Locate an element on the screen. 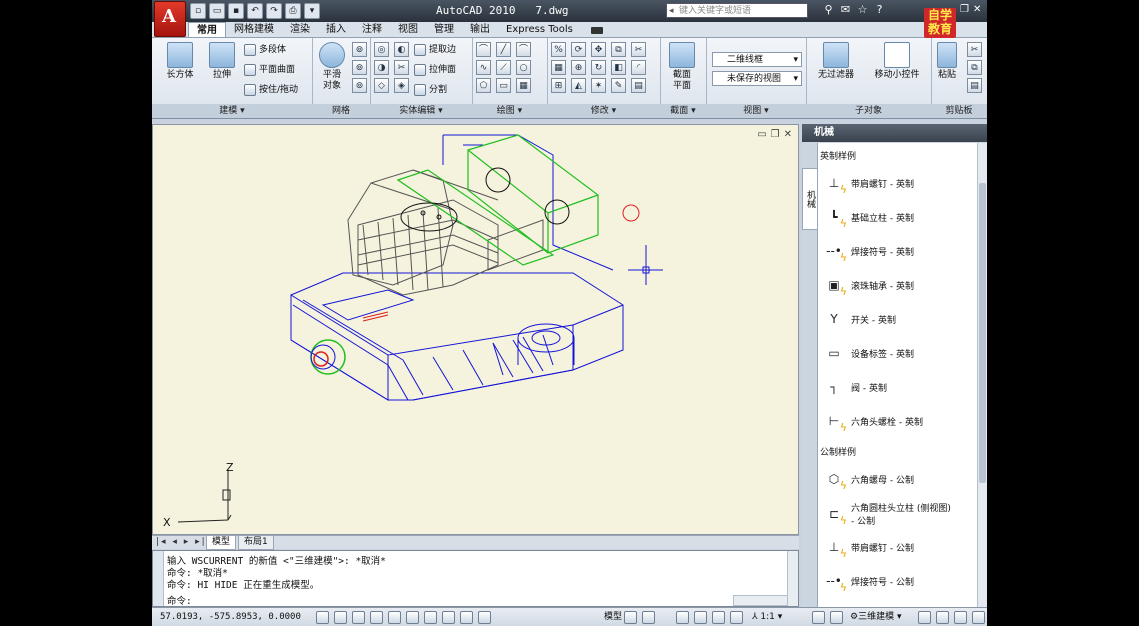 This screenshot has width=1139, height=626. pan-icon is located at coordinates (682, 617).